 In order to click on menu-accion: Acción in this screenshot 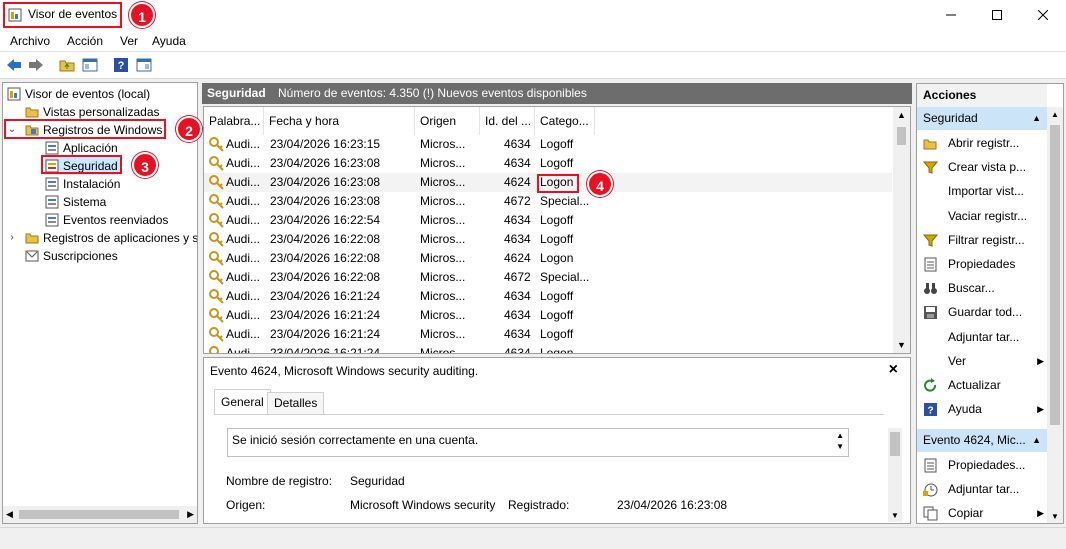, I will do `click(85, 41)`.